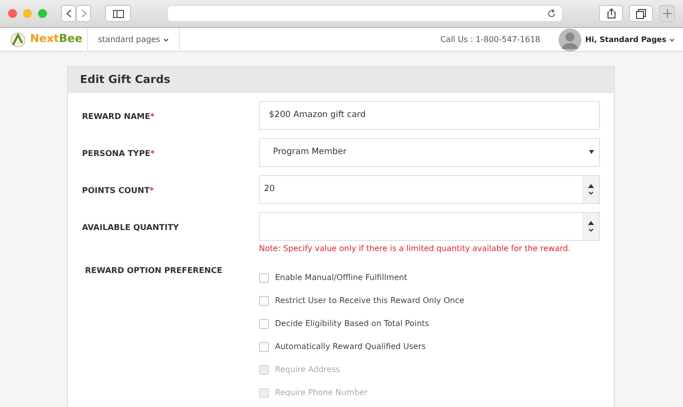 Image resolution: width=683 pixels, height=407 pixels. What do you see at coordinates (321, 393) in the screenshot?
I see `checkbox-label: Require Phone Number` at bounding box center [321, 393].